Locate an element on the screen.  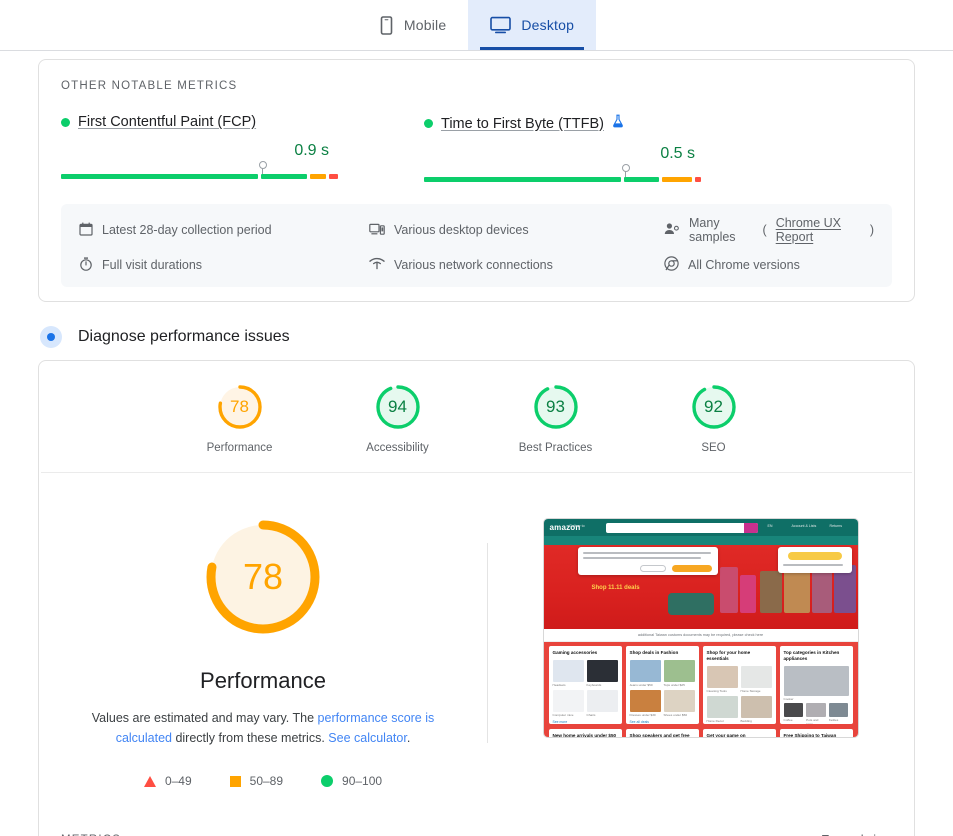
thumb-card-title: Shop speakers and get free shipping is located at coordinates (659, 735).